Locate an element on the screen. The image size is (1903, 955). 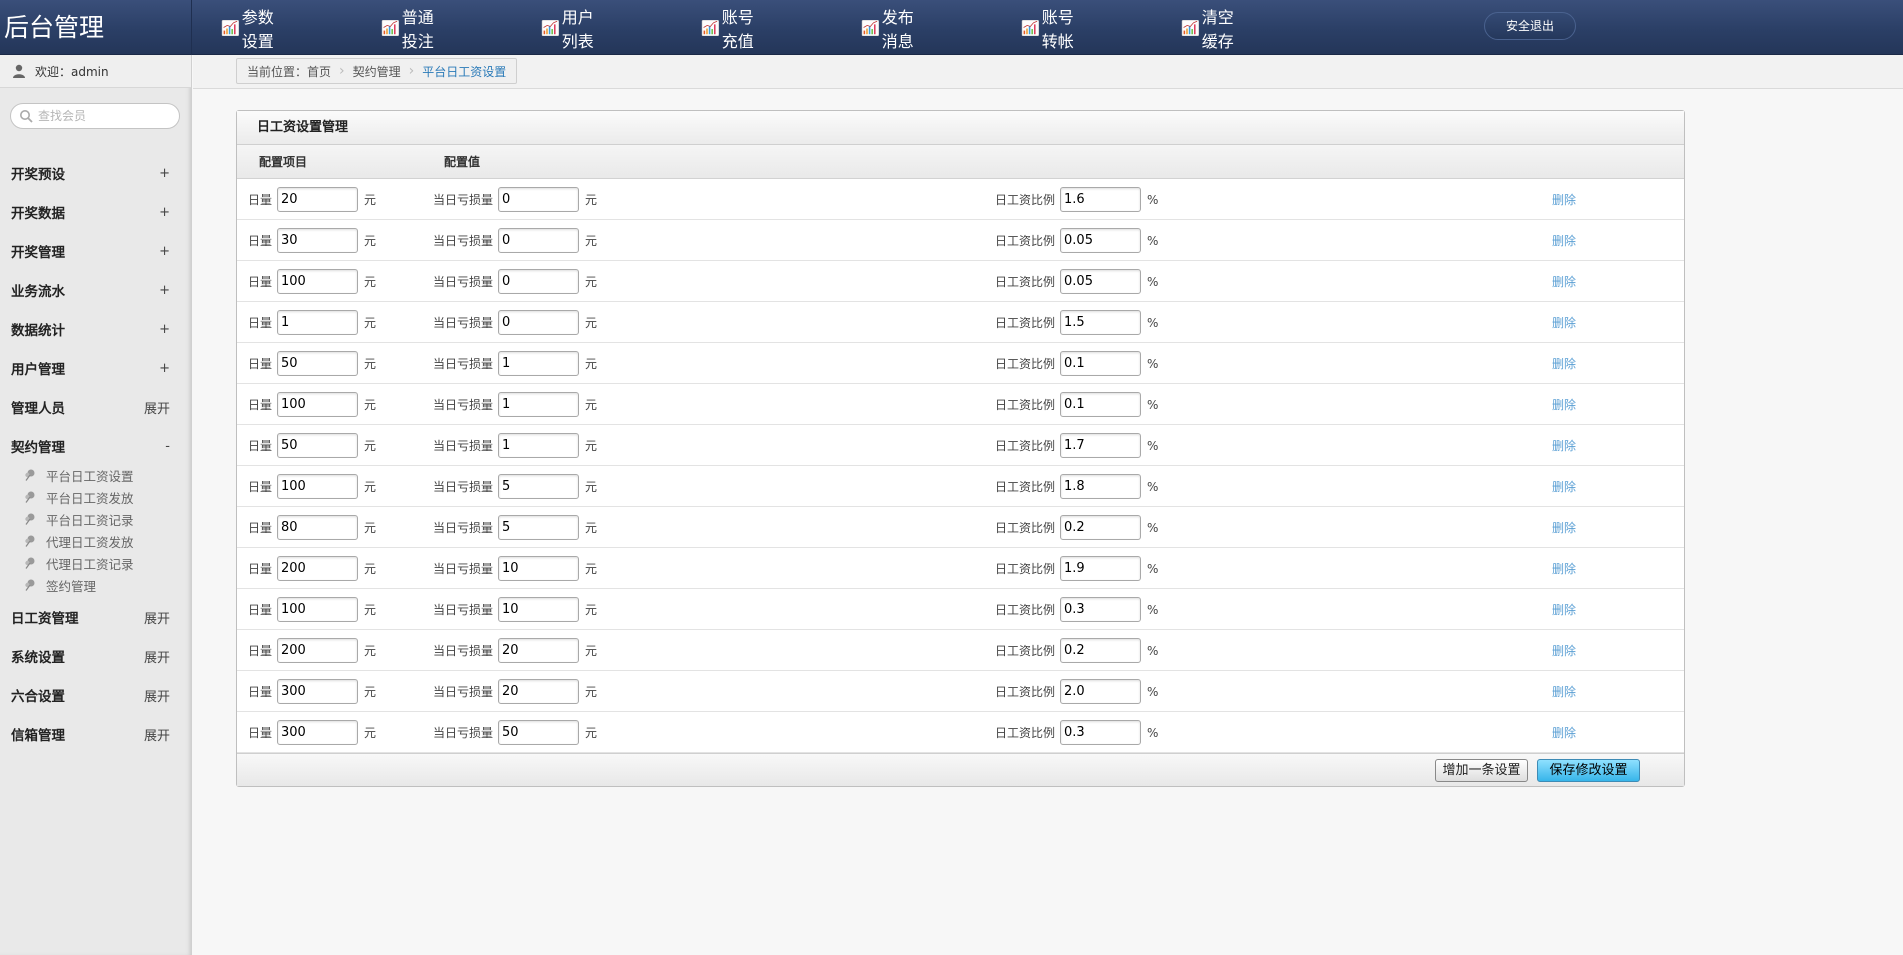
sidebar-menu-item: 信箱管理 展开 is located at coordinates (96, 734).